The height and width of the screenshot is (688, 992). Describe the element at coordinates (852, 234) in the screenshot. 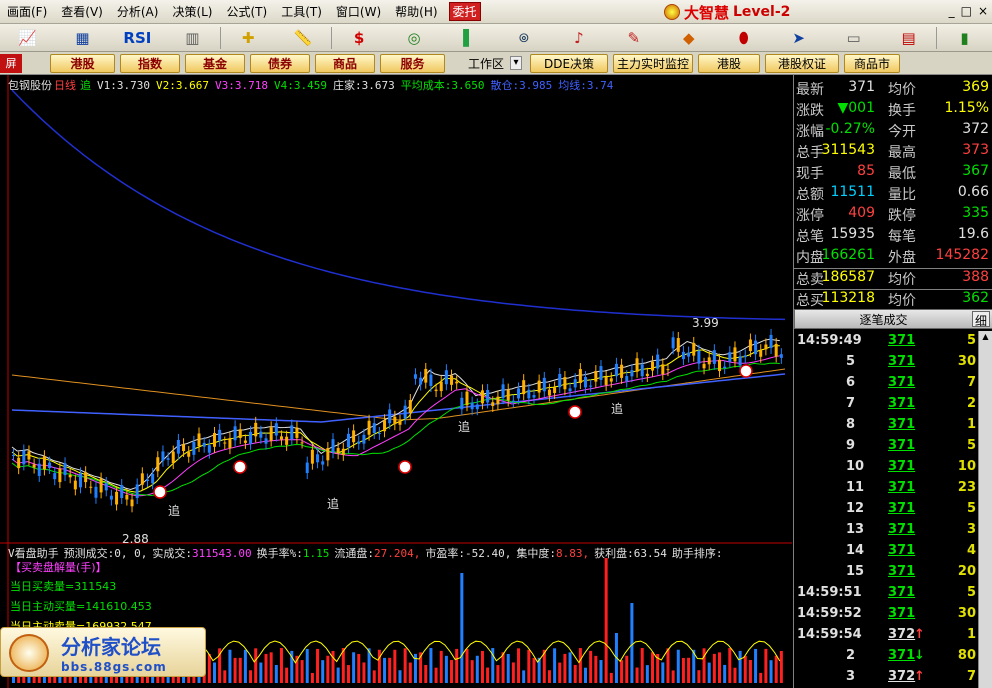

I see `quote-value: 15935` at that location.